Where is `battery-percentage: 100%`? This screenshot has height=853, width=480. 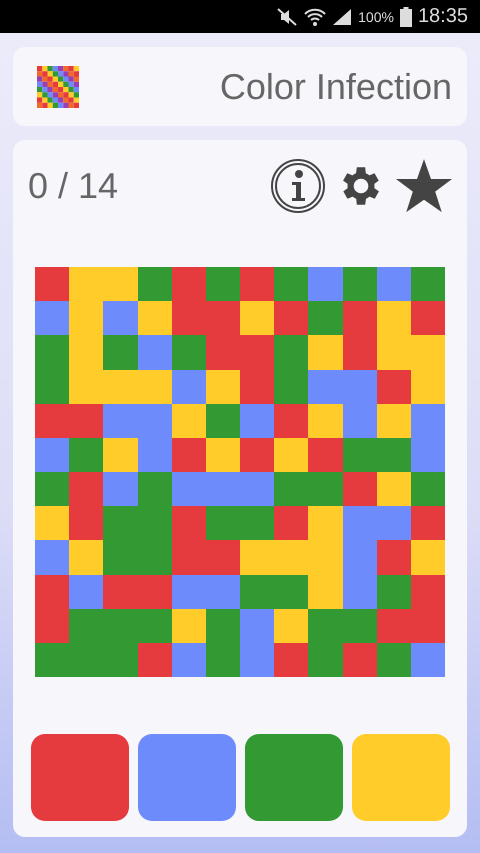
battery-percentage: 100% is located at coordinates (376, 16).